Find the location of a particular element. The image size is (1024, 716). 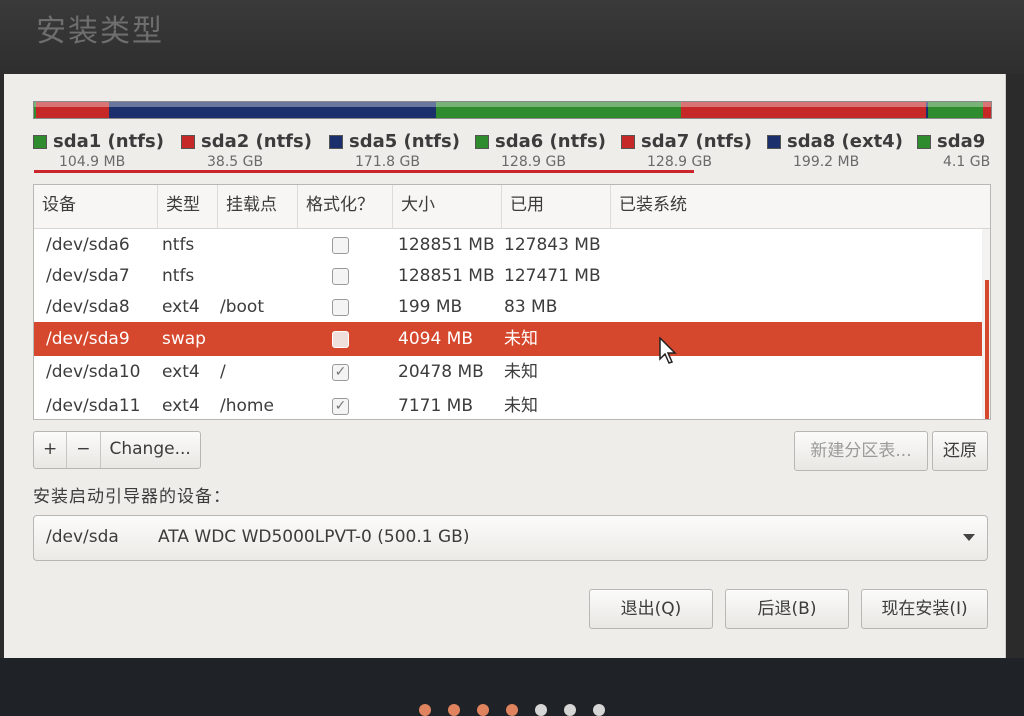

legend-size: 4.1 GB is located at coordinates (967, 162).